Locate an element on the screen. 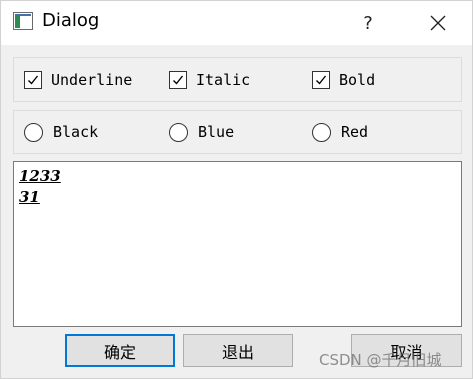 The height and width of the screenshot is (379, 473). underline-checkbox: Underline is located at coordinates (78, 79).